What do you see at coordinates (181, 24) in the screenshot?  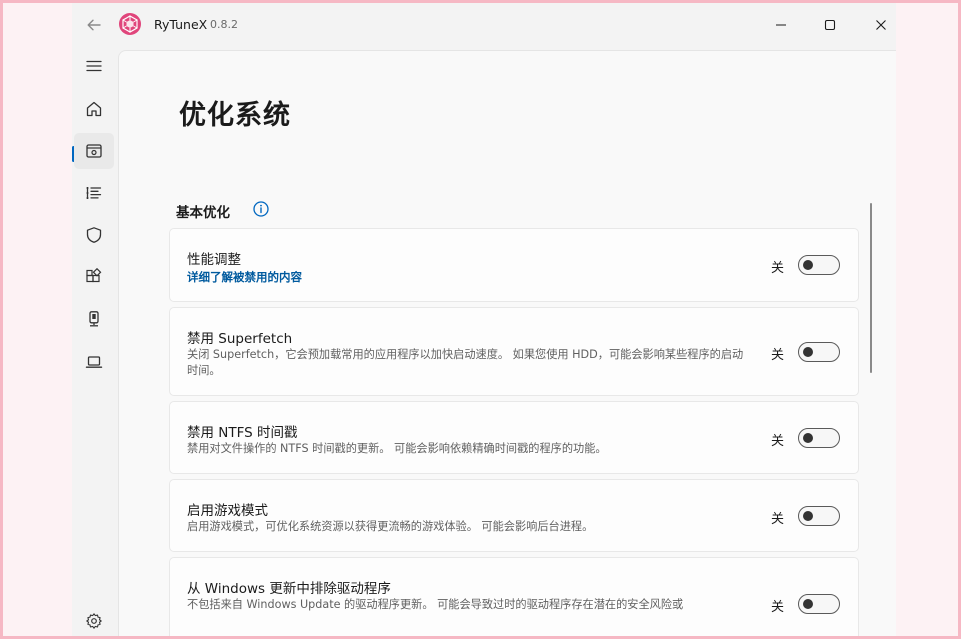 I see `app-title: RyTuneX` at bounding box center [181, 24].